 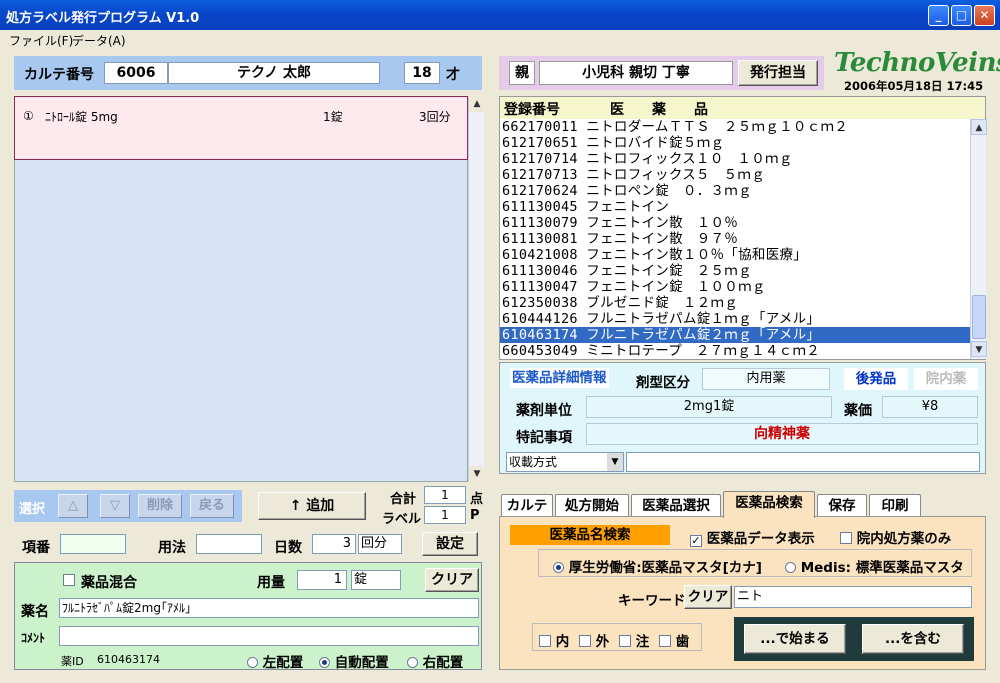 I want to click on place-left-radio: 左配置, so click(x=275, y=661).